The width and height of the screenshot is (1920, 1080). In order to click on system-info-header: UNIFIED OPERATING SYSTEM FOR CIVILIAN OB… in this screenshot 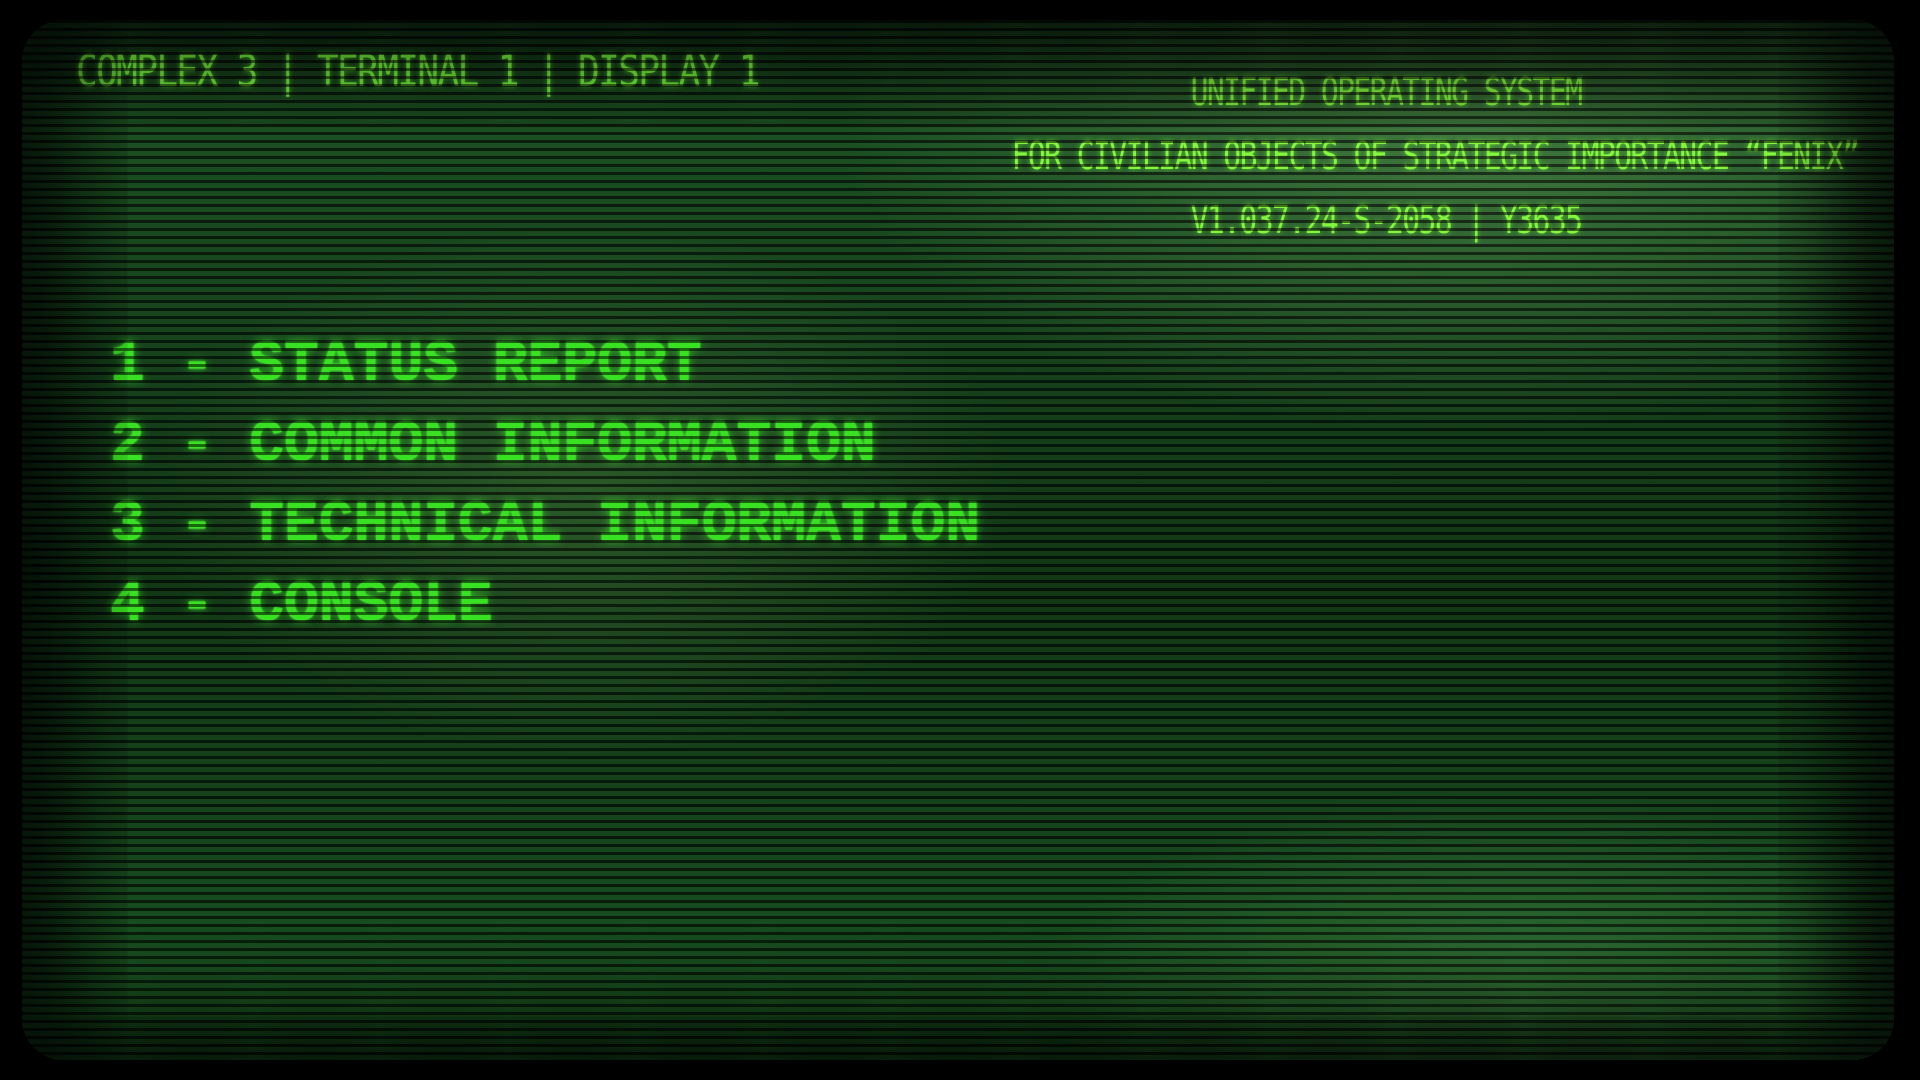, I will do `click(1386, 156)`.